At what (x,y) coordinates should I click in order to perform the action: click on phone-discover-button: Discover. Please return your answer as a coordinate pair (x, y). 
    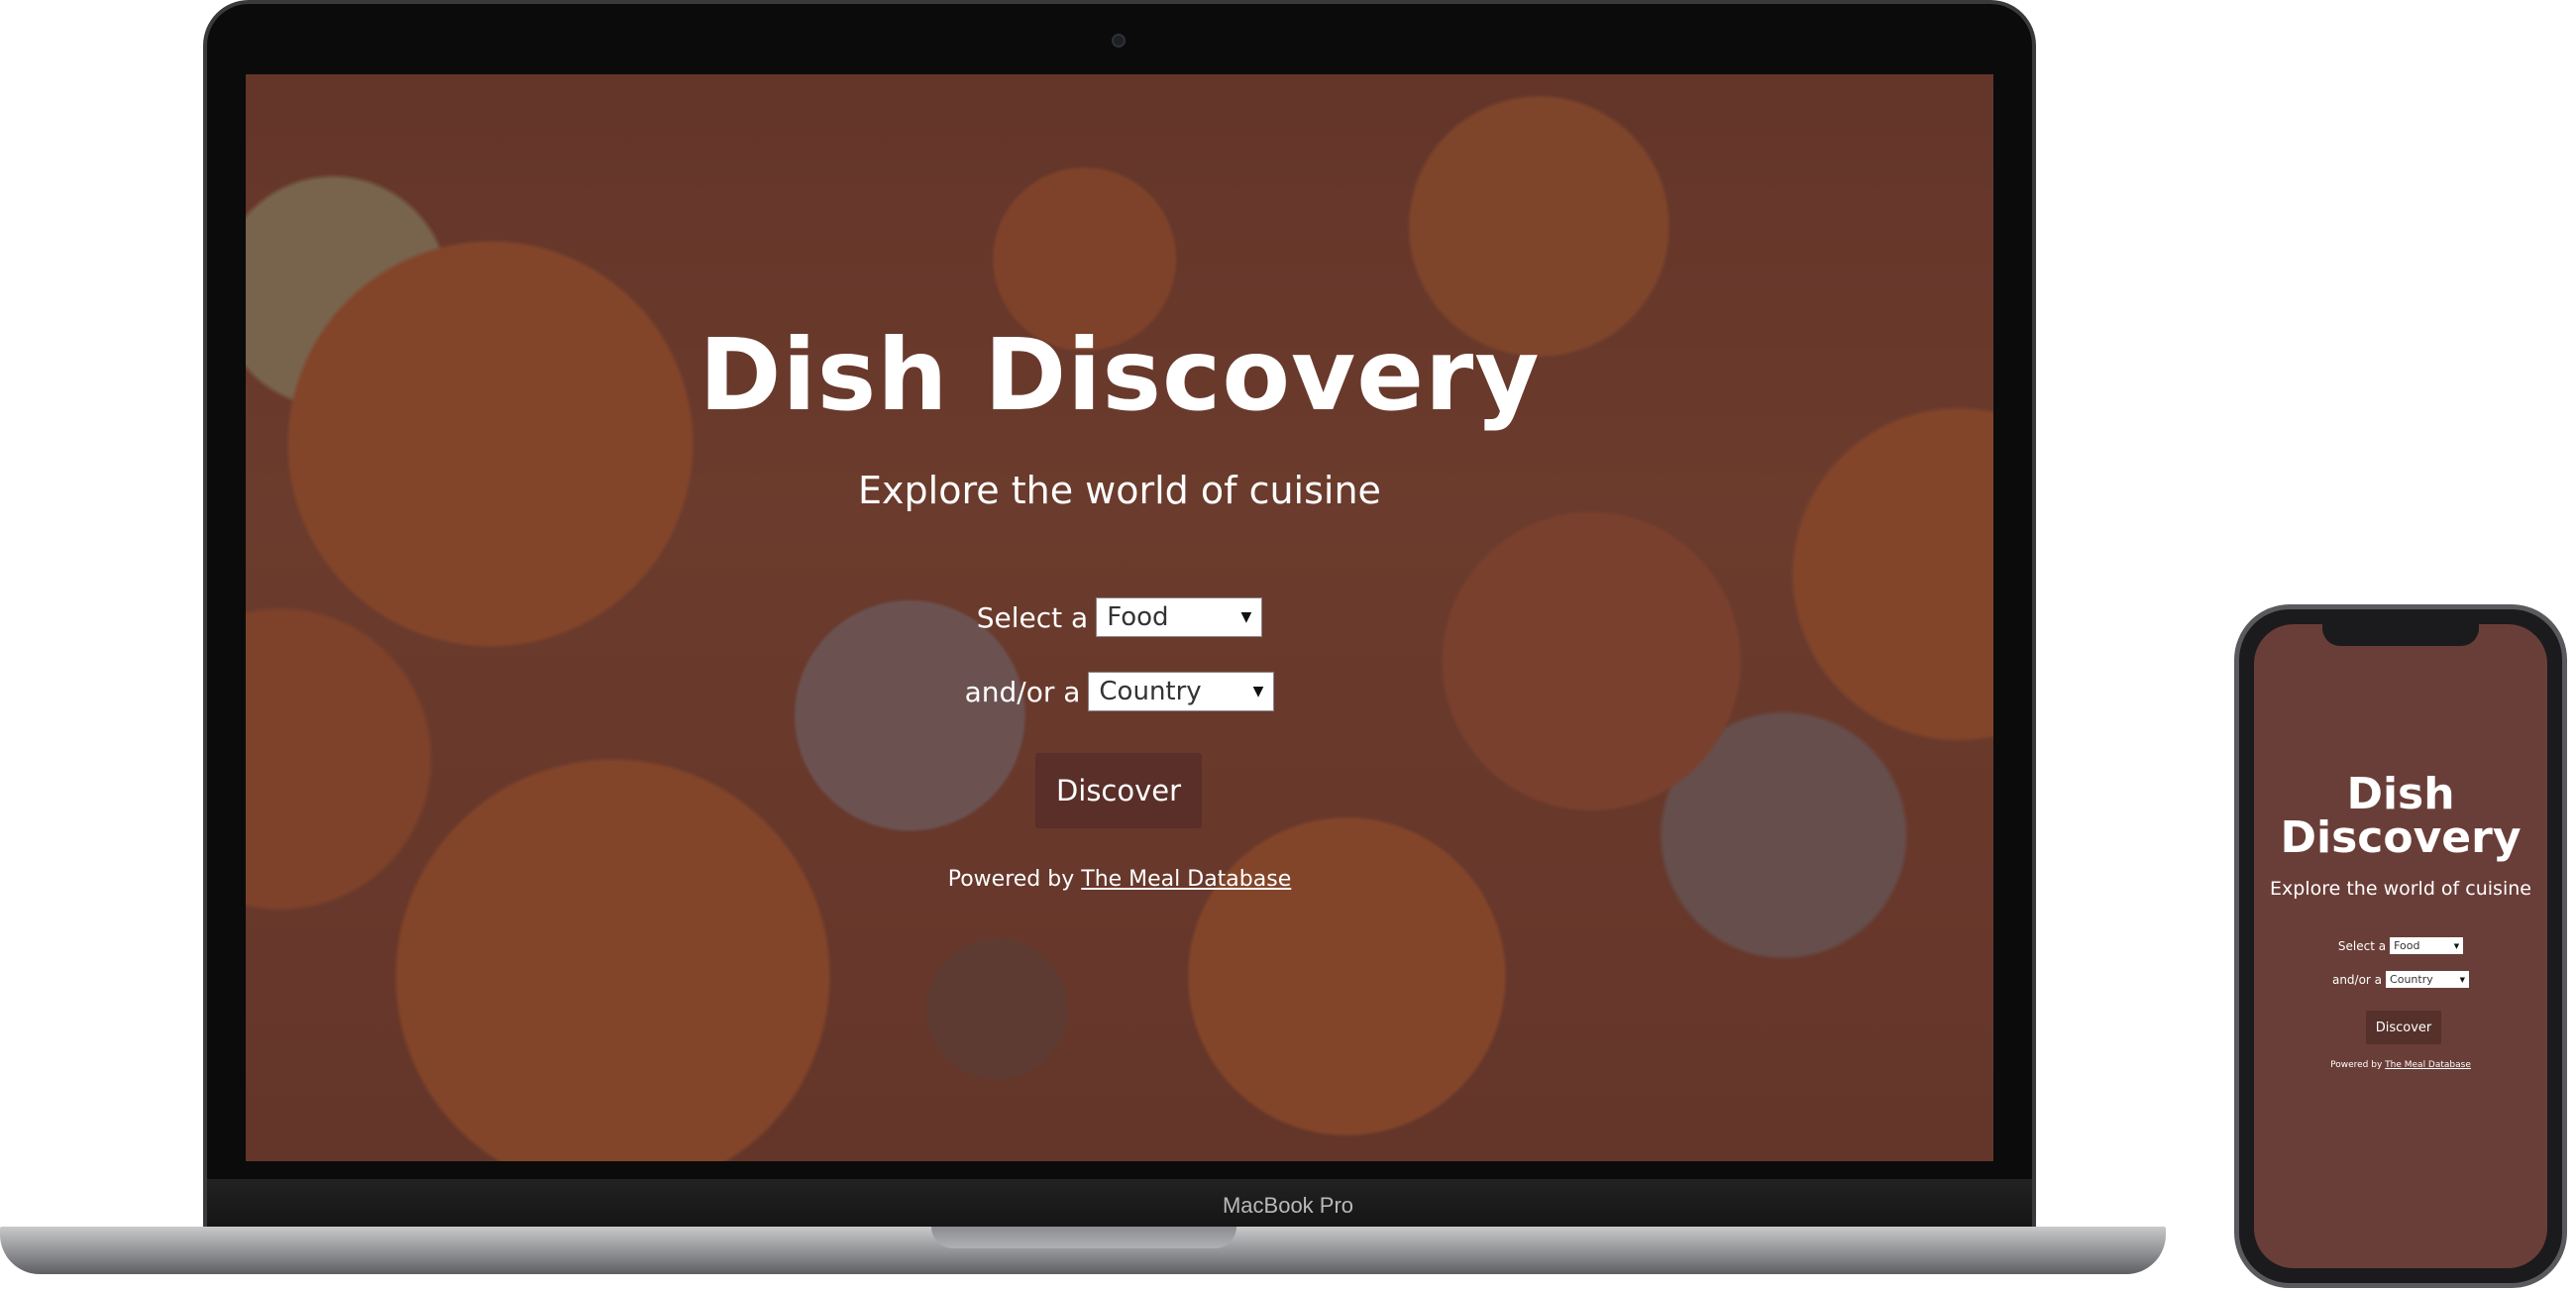
    Looking at the image, I should click on (2403, 1027).